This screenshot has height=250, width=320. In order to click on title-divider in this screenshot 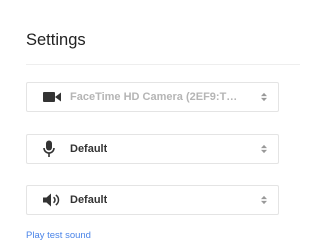, I will do `click(163, 64)`.